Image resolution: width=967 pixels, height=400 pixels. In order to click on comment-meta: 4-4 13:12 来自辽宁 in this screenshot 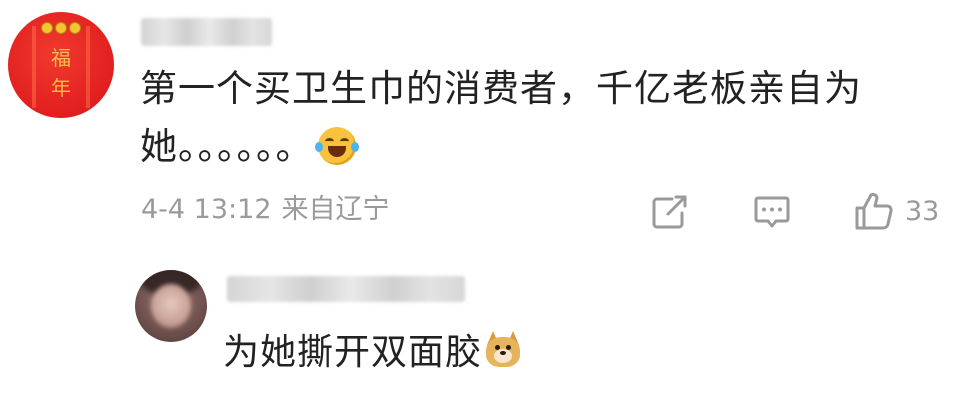, I will do `click(265, 210)`.